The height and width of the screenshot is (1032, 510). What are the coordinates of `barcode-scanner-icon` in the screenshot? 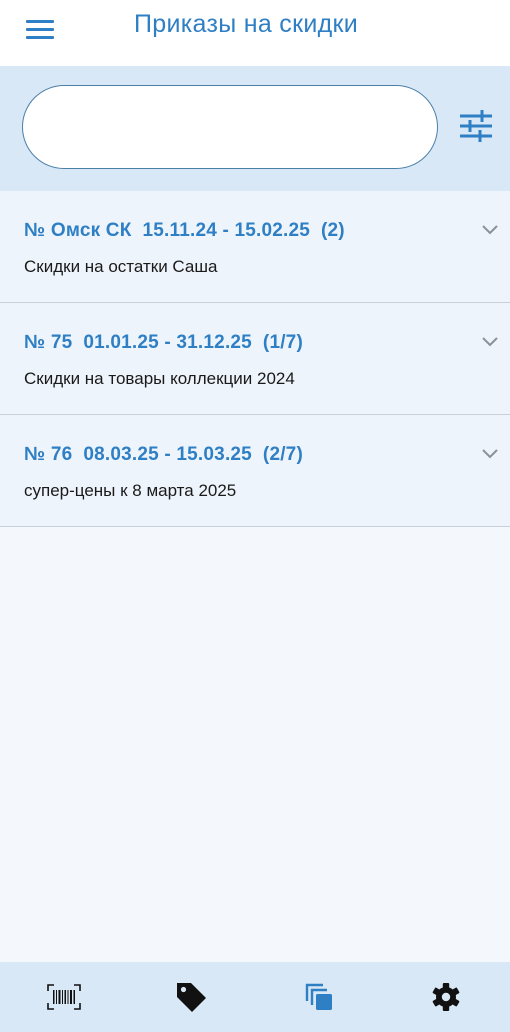 It's located at (63, 997).